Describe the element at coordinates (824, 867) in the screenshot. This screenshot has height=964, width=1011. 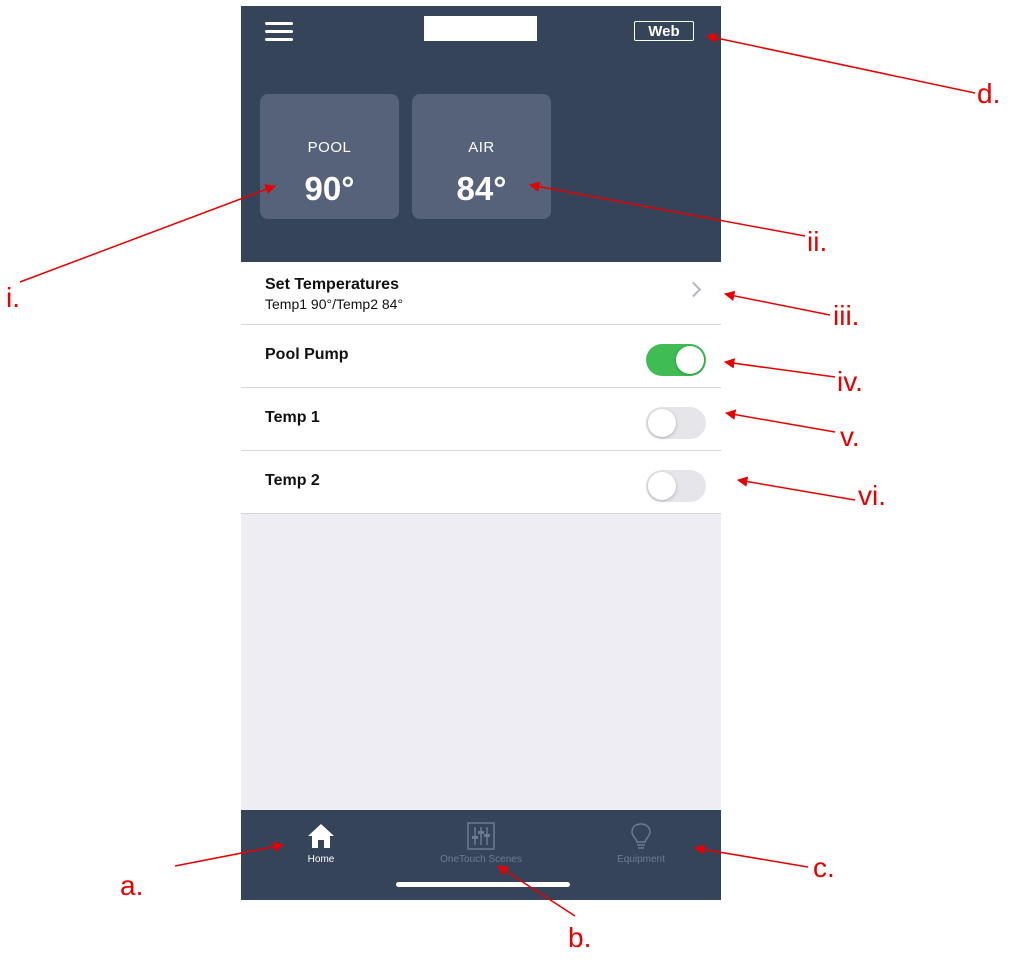
I see `annotation-c: c.` at that location.